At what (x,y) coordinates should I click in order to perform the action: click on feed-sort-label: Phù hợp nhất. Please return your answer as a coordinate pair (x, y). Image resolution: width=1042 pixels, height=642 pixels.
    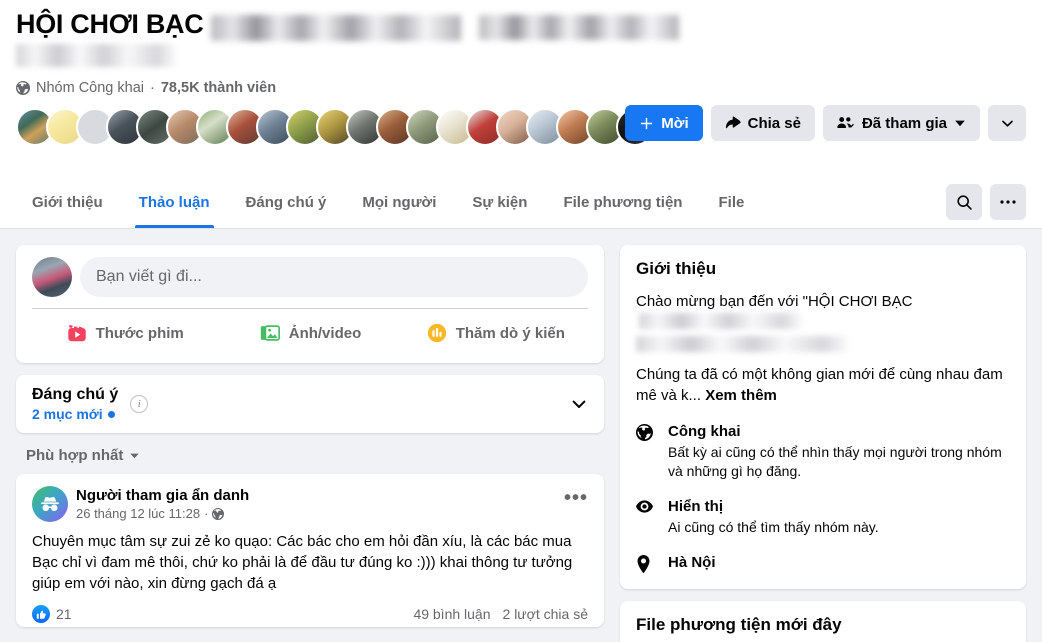
    Looking at the image, I should click on (75, 455).